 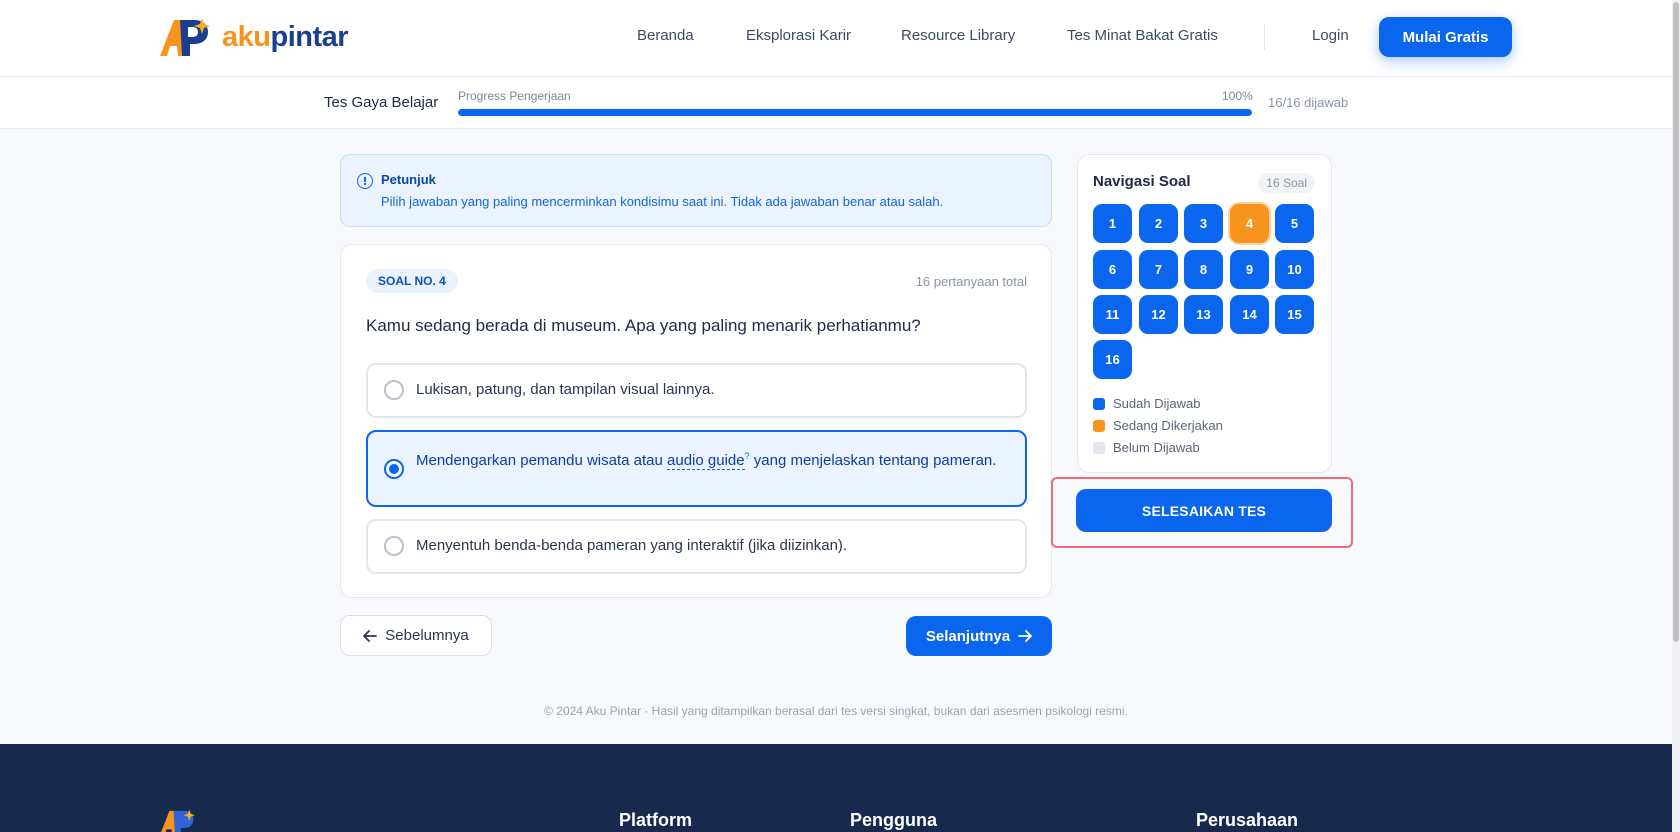 What do you see at coordinates (1158, 314) in the screenshot?
I see `question-nav-12: 12` at bounding box center [1158, 314].